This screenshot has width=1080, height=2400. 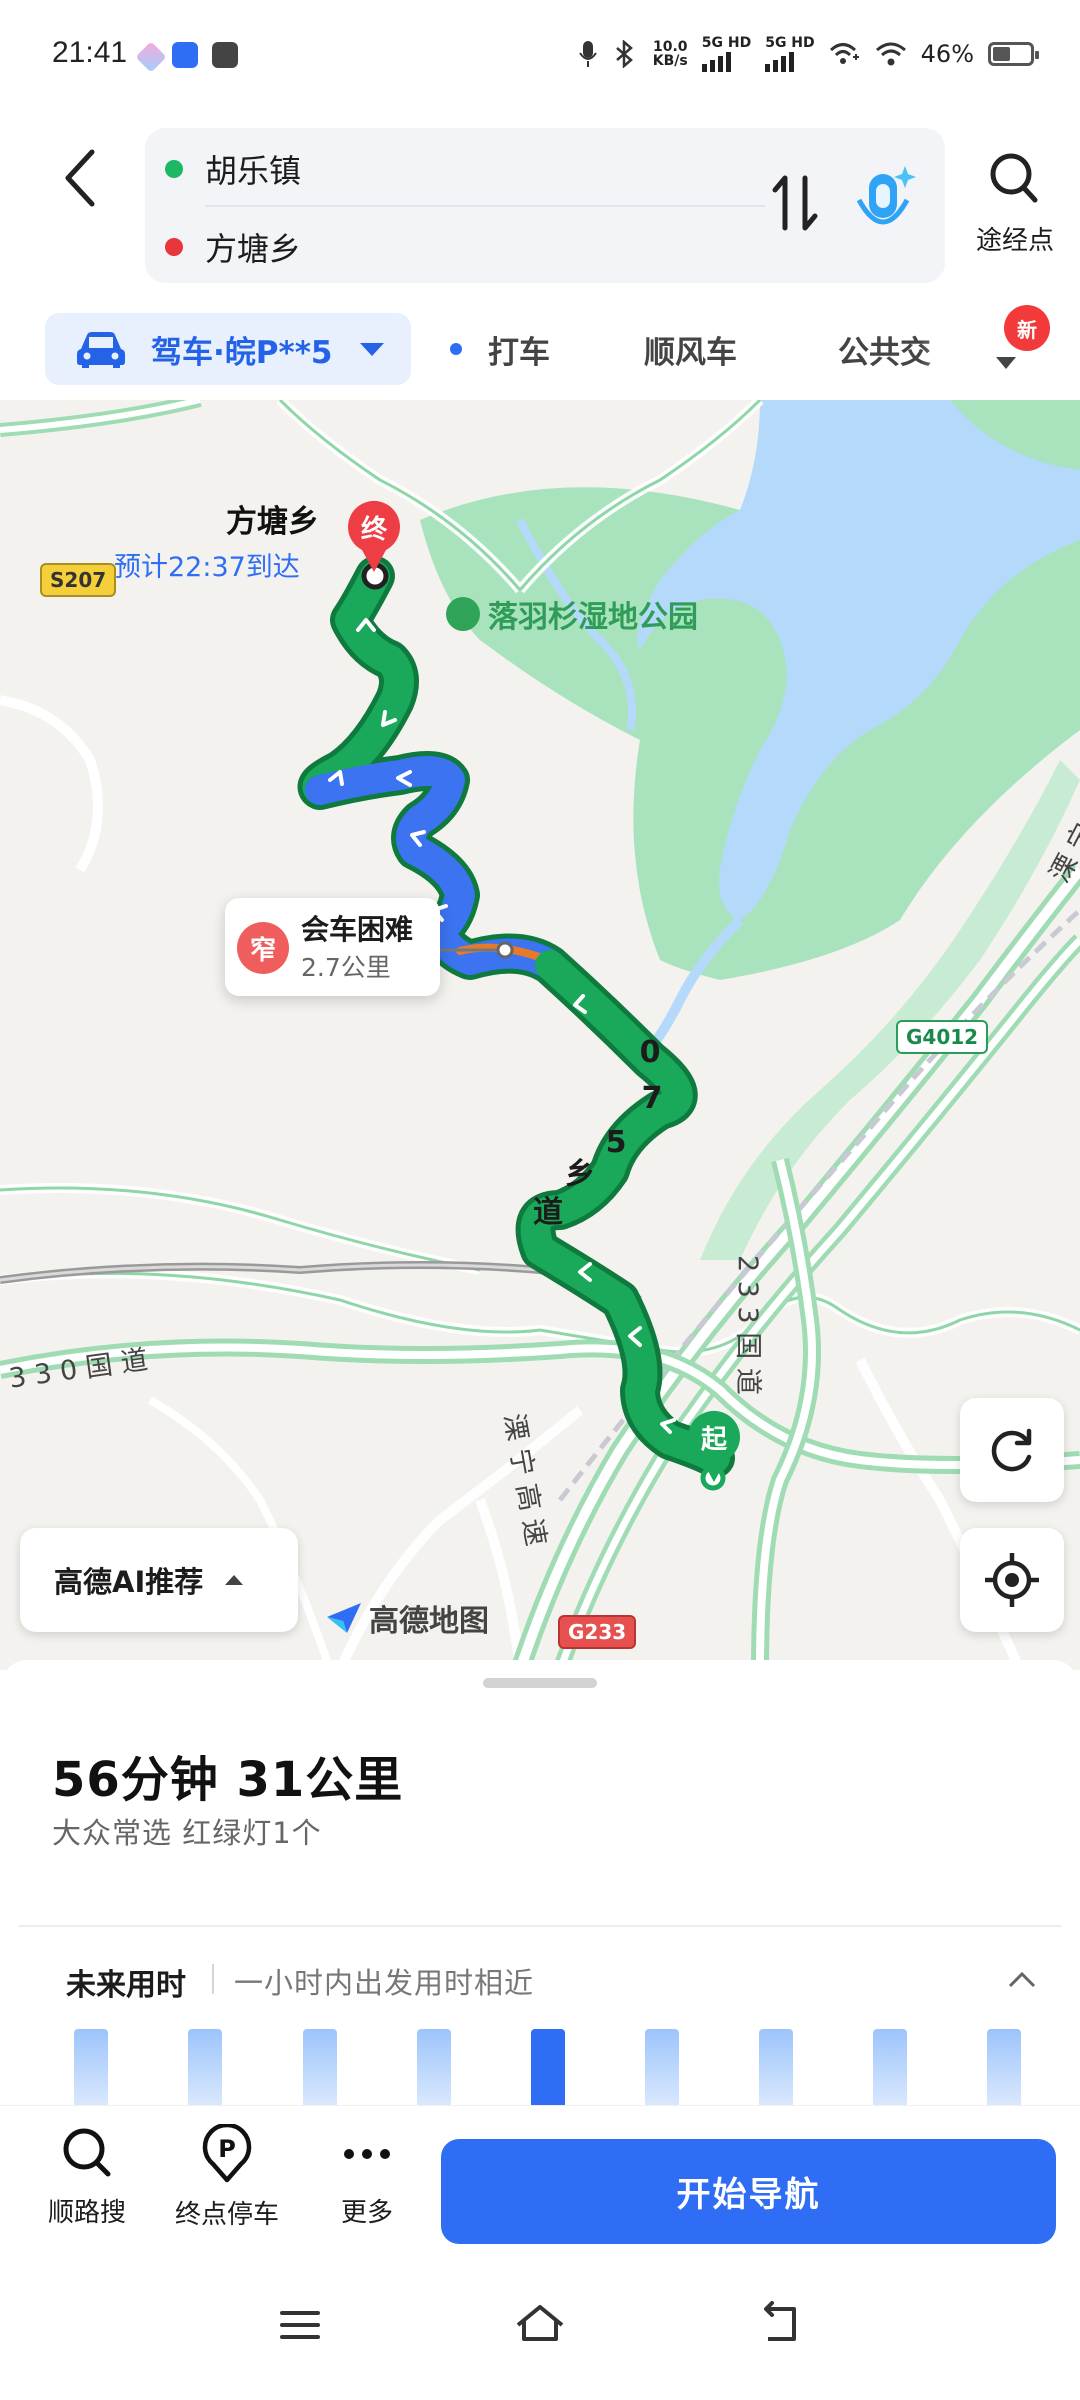 What do you see at coordinates (624, 54) in the screenshot?
I see `bluetooth-icon` at bounding box center [624, 54].